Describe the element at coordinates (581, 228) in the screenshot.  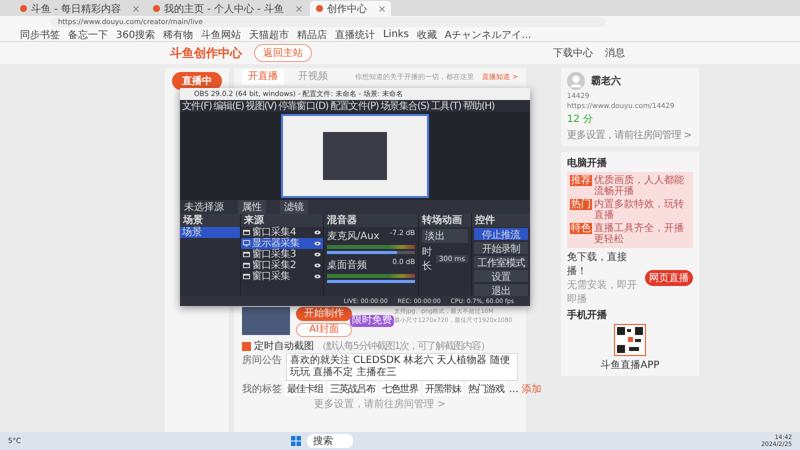
I see `feature-tag: 特色` at that location.